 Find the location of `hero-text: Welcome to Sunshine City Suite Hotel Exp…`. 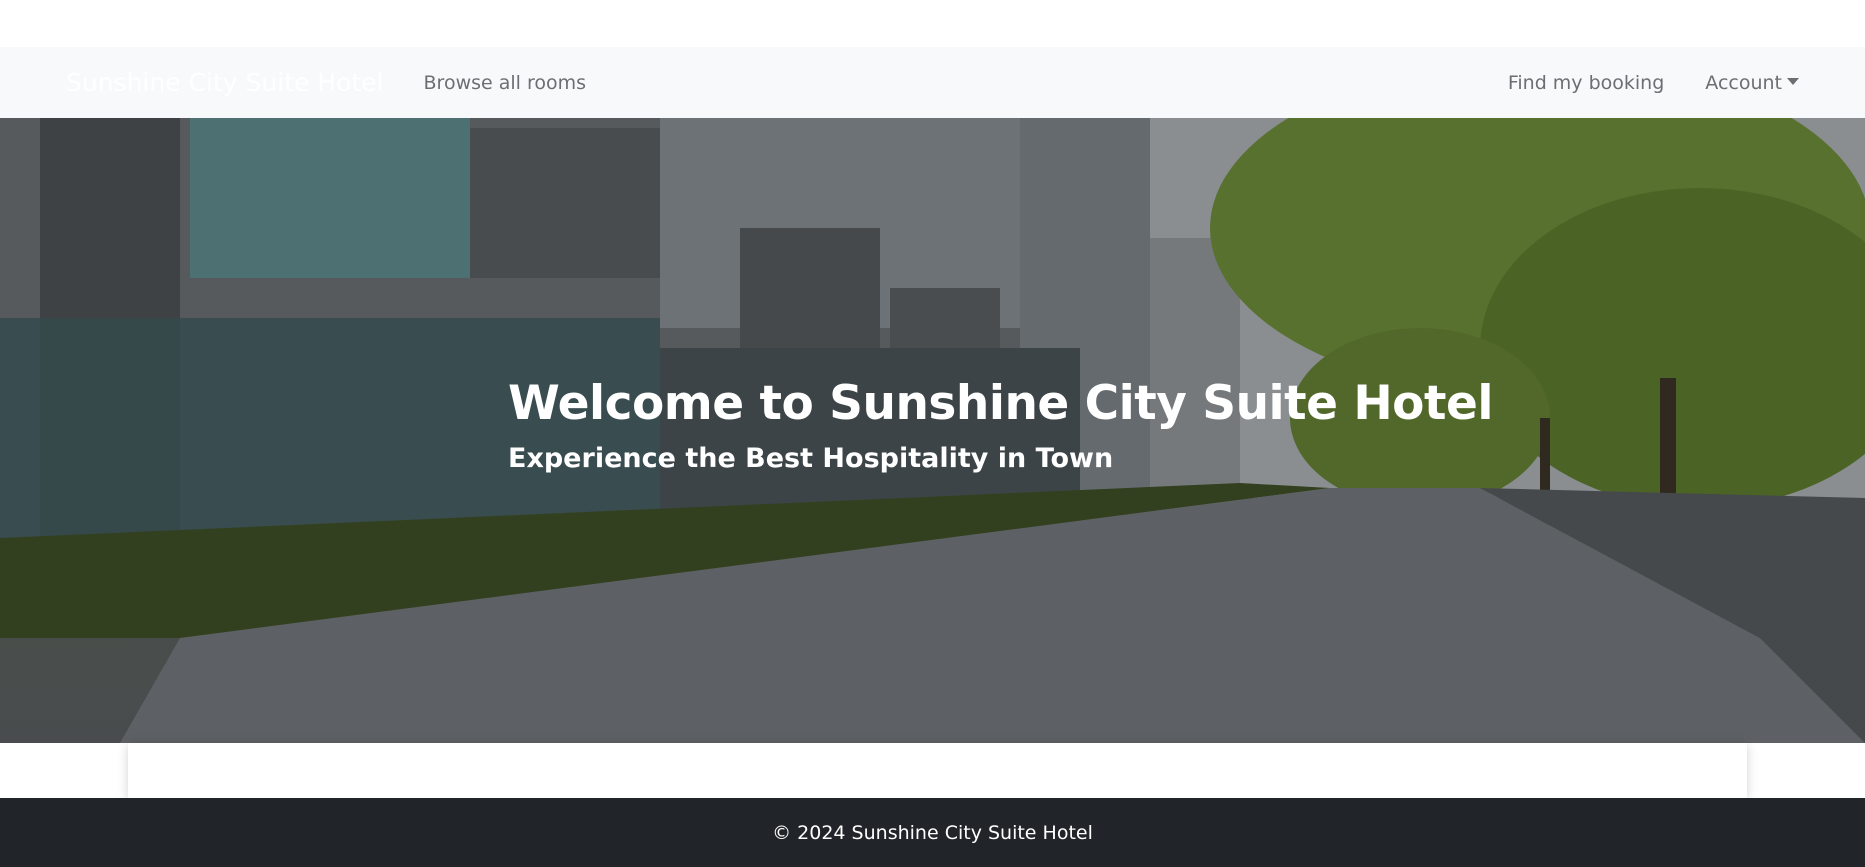

hero-text: Welcome to Sunshine City Suite Hotel Exp… is located at coordinates (1000, 425).